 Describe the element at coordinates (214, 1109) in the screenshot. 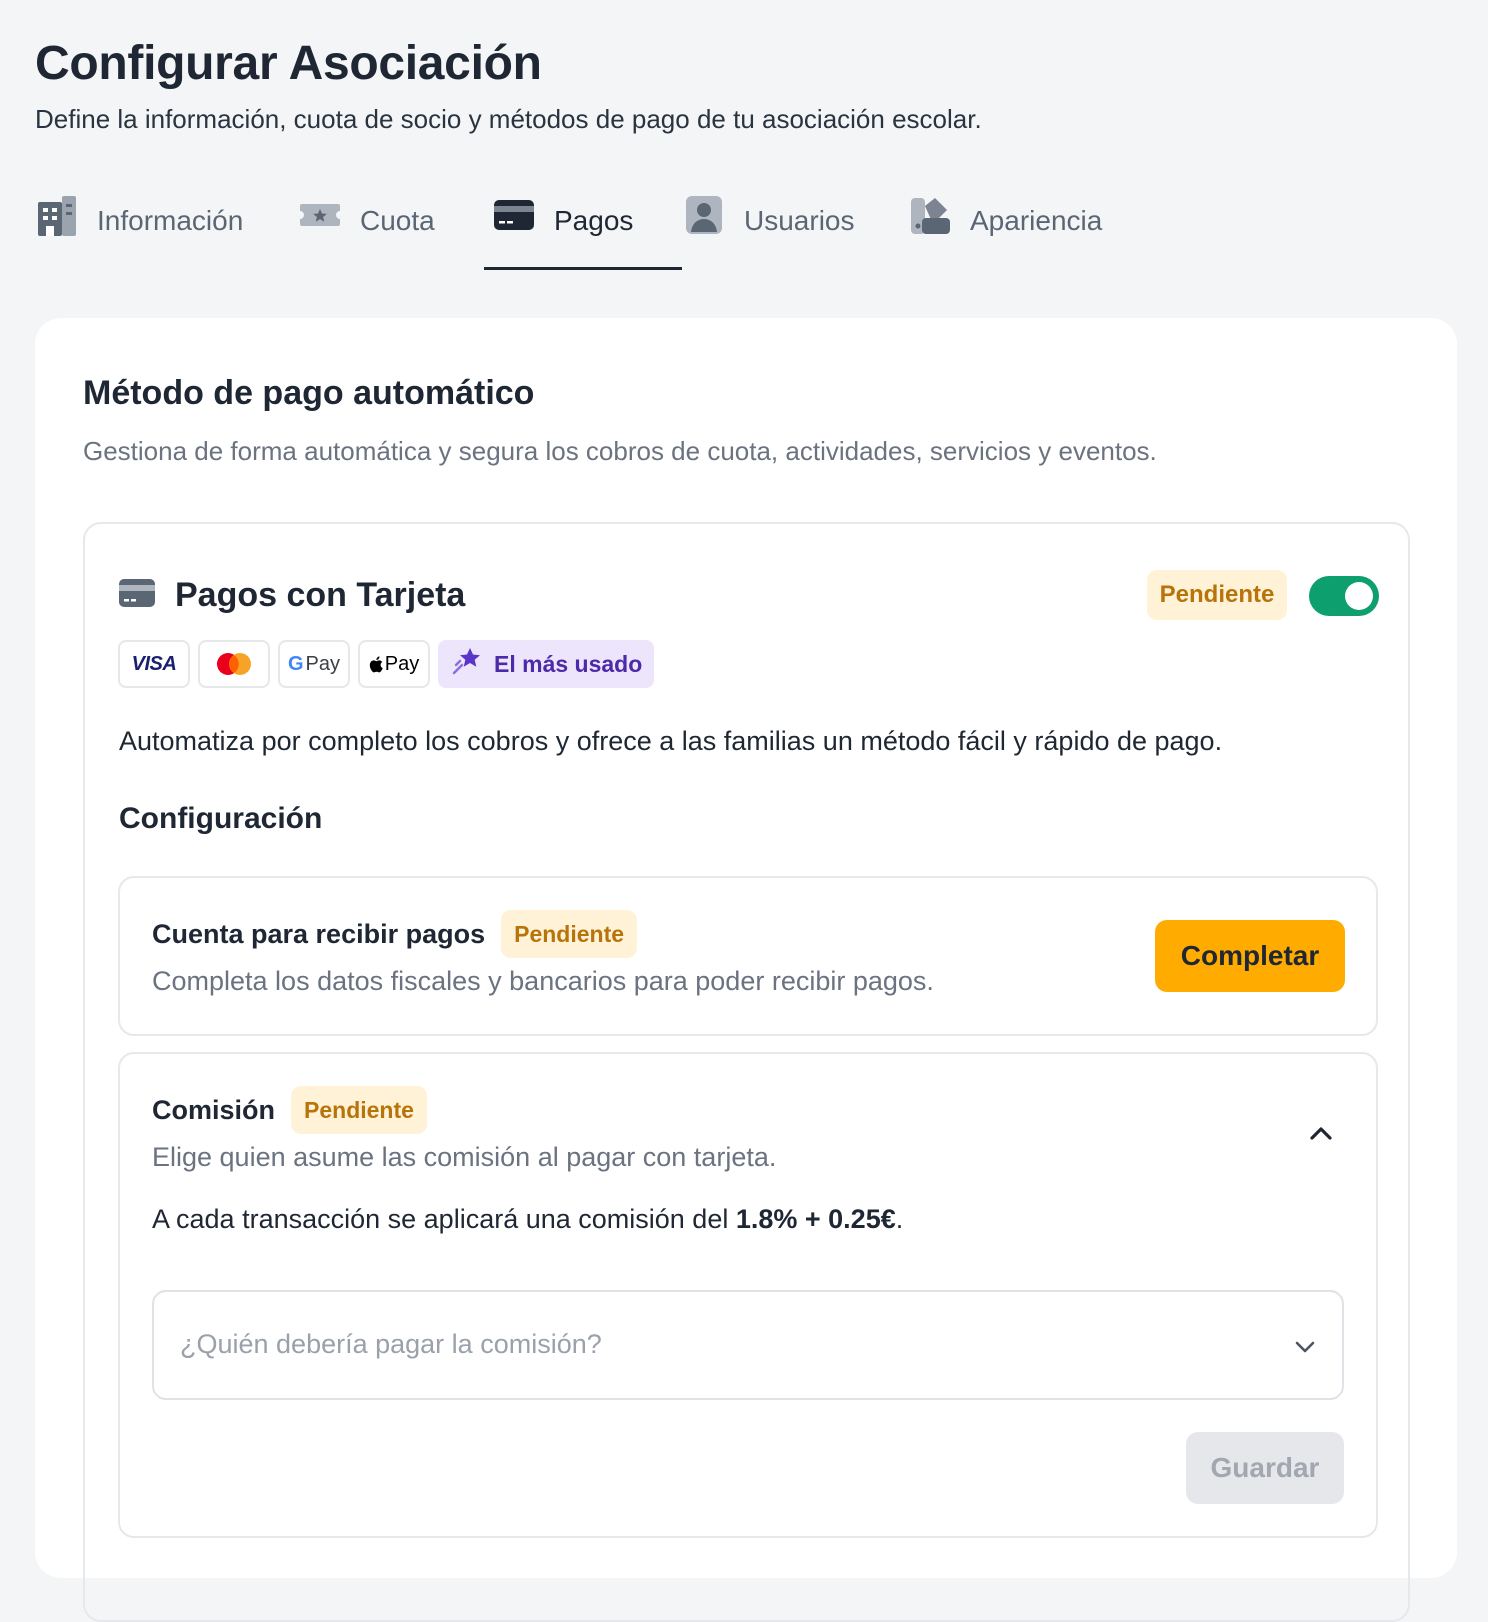

I see `commission-title: Comisión` at that location.